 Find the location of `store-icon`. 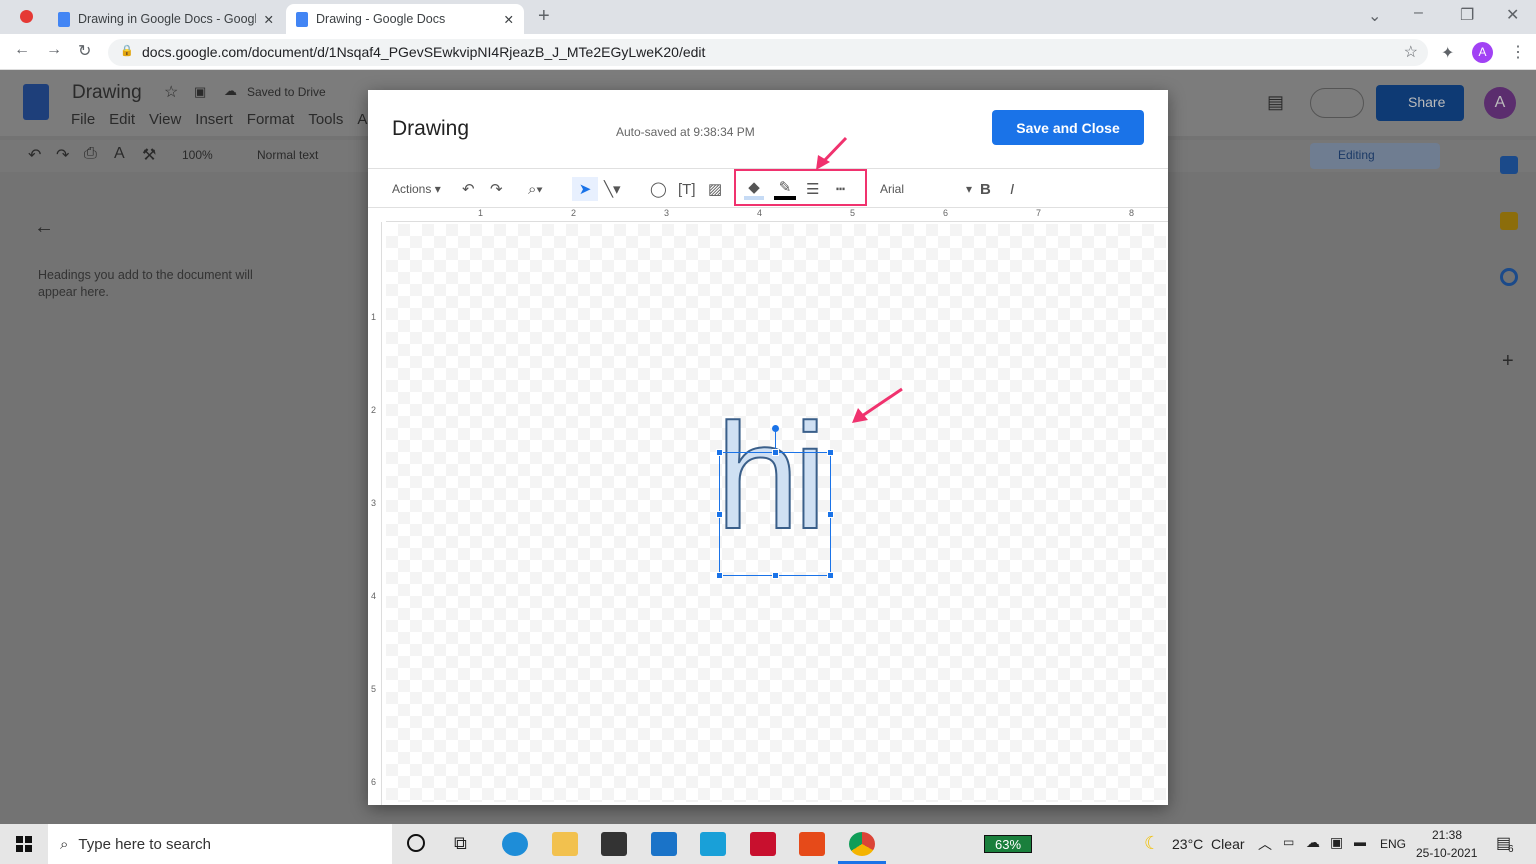

store-icon is located at coordinates (614, 844).